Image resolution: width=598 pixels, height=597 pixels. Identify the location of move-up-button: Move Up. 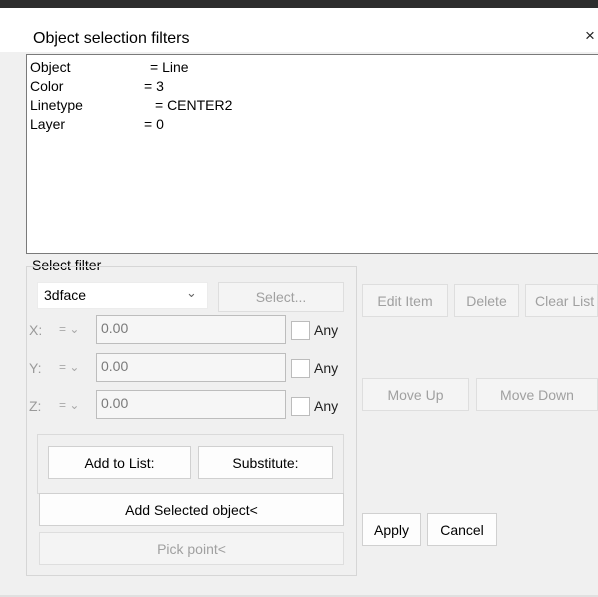
(415, 394).